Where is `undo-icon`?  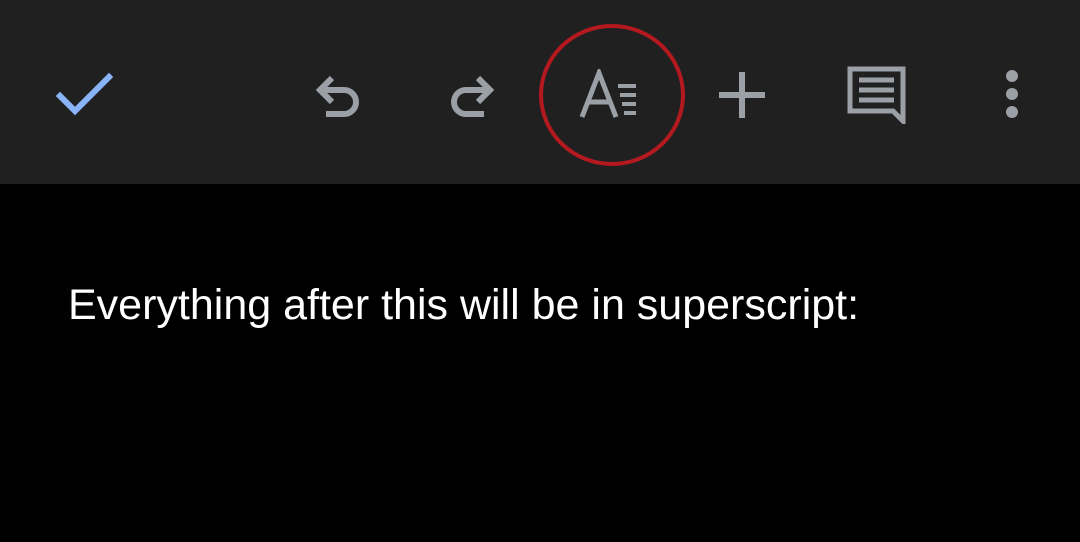
undo-icon is located at coordinates (337, 96).